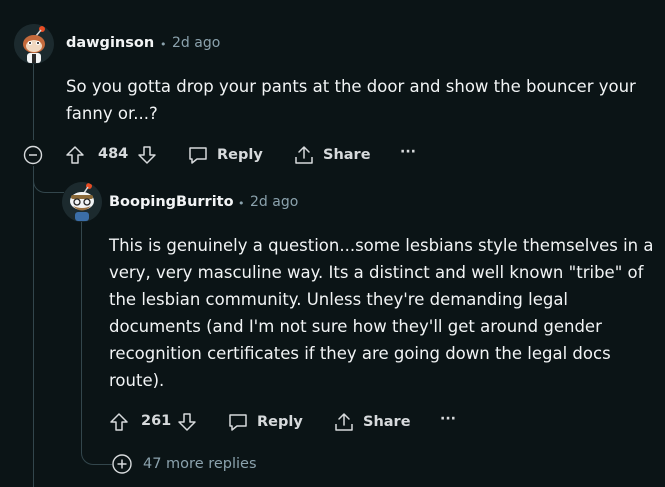 The height and width of the screenshot is (487, 665). What do you see at coordinates (122, 464) in the screenshot?
I see `plus-circle-icon` at bounding box center [122, 464].